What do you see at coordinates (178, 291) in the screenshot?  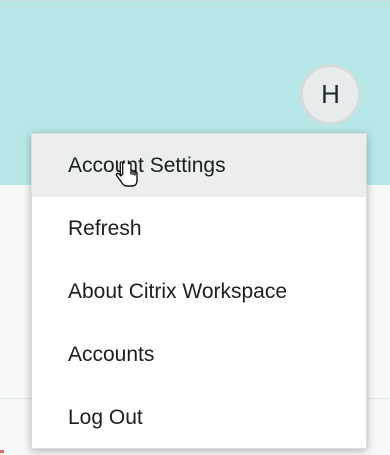 I see `menu-item-label: About Citrix Workspace` at bounding box center [178, 291].